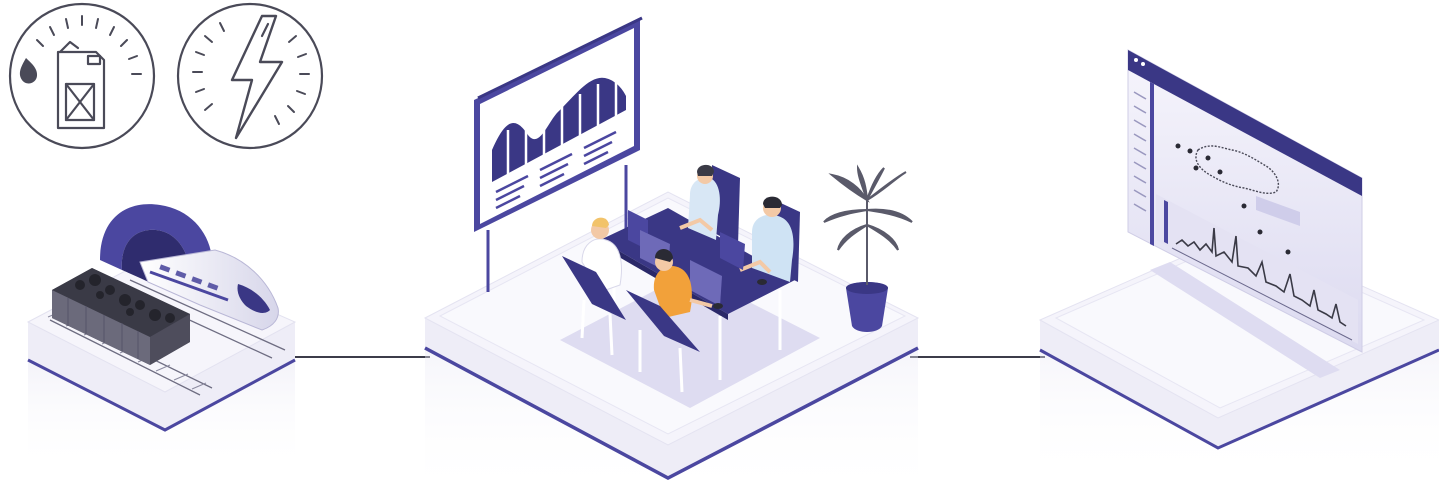 The image size is (1439, 500). What do you see at coordinates (161, 337) in the screenshot?
I see `train-scene` at bounding box center [161, 337].